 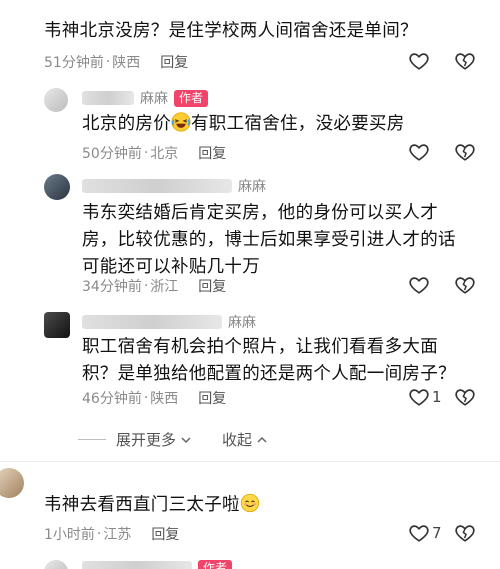 I want to click on comment-meta: 46分钟前 · 陕西 回复, so click(x=154, y=398).